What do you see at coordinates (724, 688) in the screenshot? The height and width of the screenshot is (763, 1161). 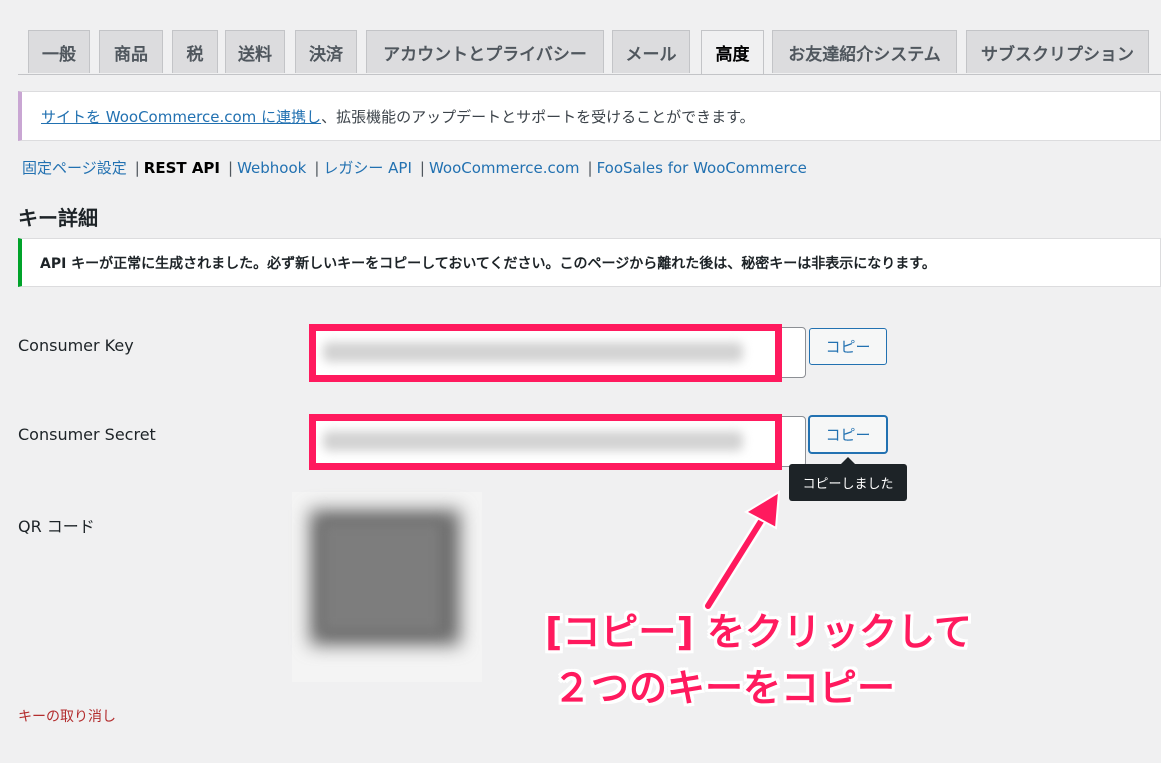 I see `annotation-line-2: ２つのキーをコピー` at bounding box center [724, 688].